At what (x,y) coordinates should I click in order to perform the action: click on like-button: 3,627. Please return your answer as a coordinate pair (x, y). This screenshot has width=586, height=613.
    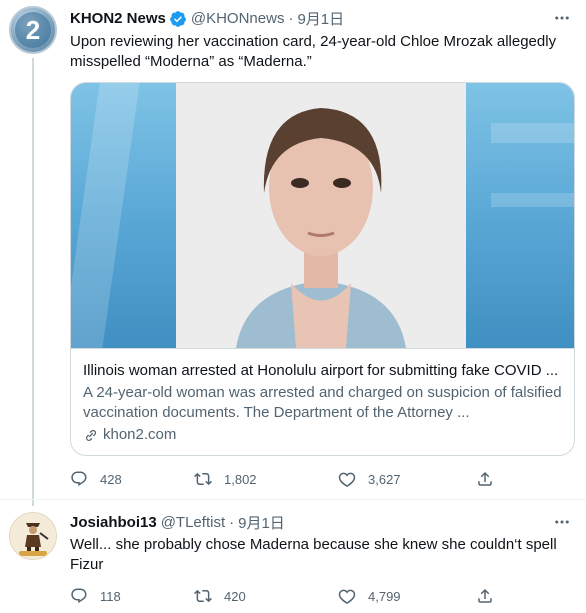
    Looking at the image, I should click on (369, 479).